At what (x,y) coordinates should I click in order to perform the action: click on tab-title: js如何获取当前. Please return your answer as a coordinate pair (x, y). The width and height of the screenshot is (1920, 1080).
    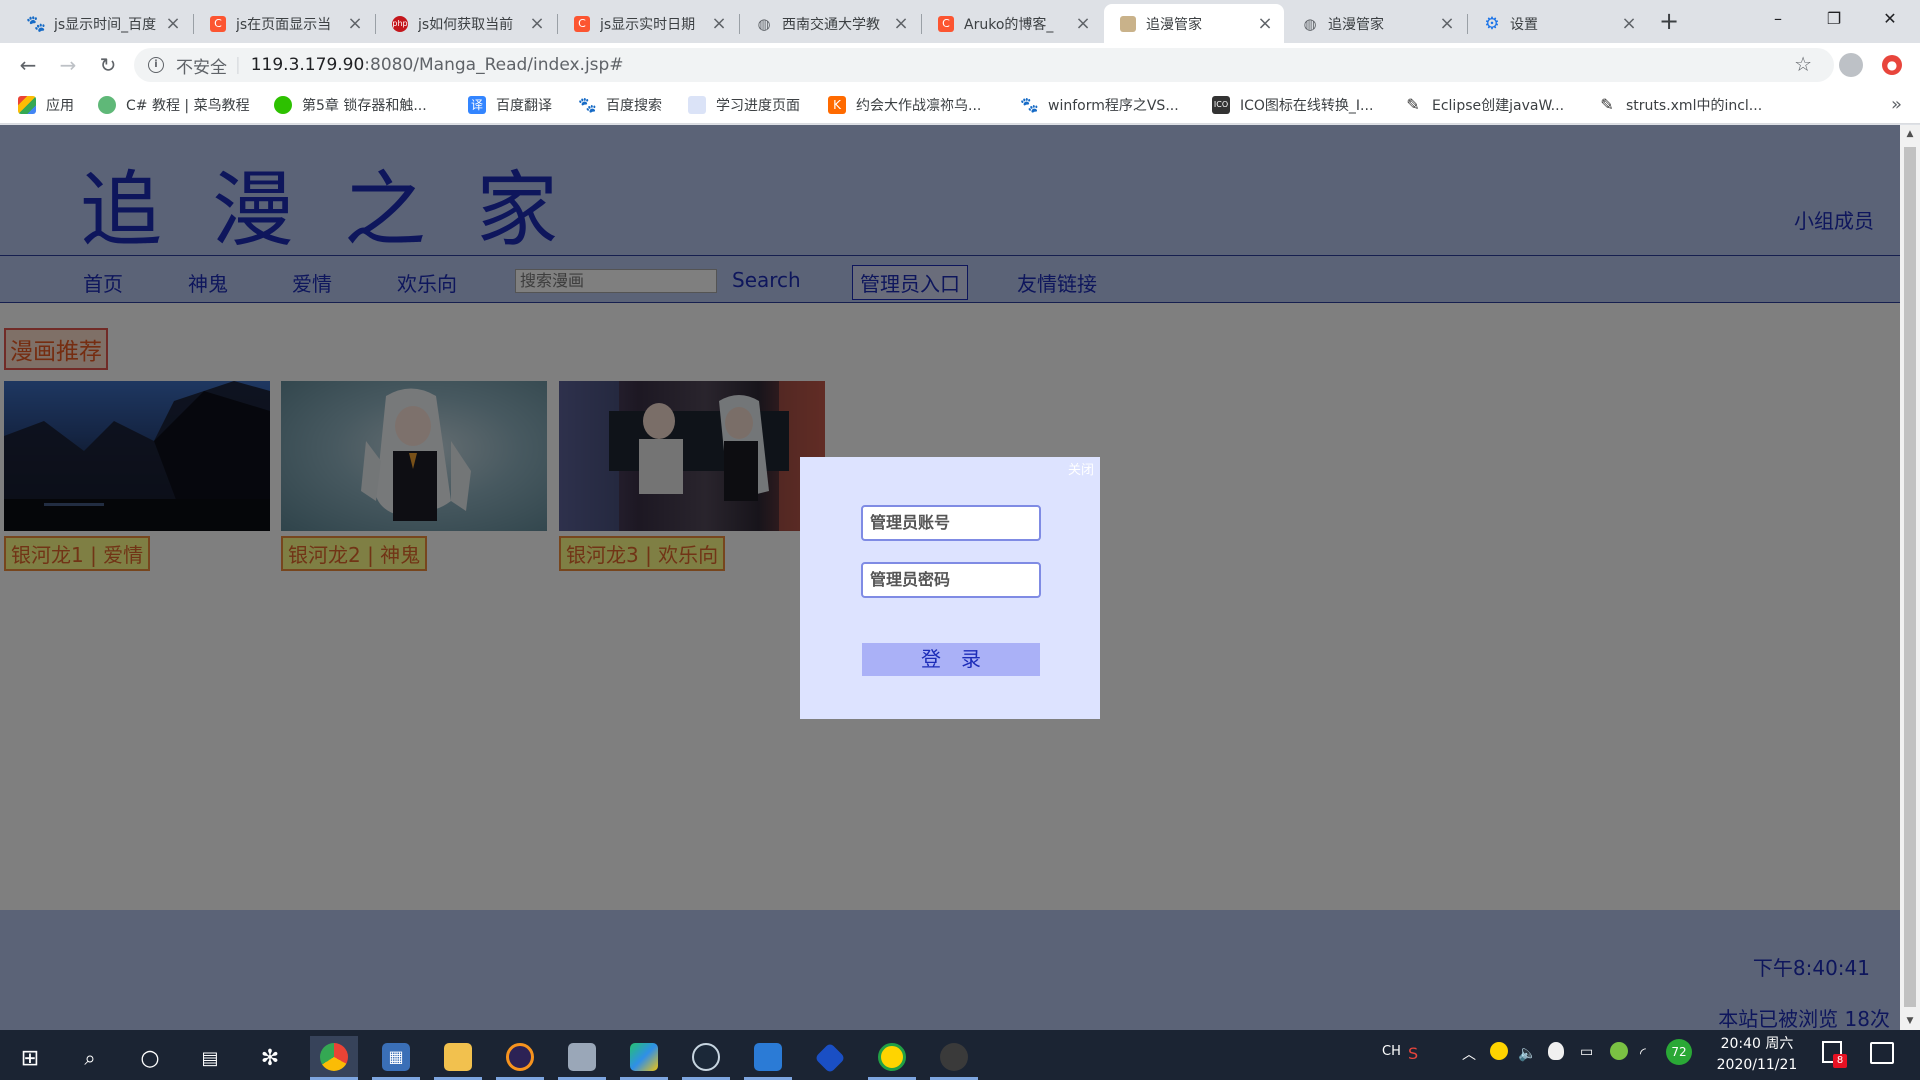
    Looking at the image, I should click on (466, 24).